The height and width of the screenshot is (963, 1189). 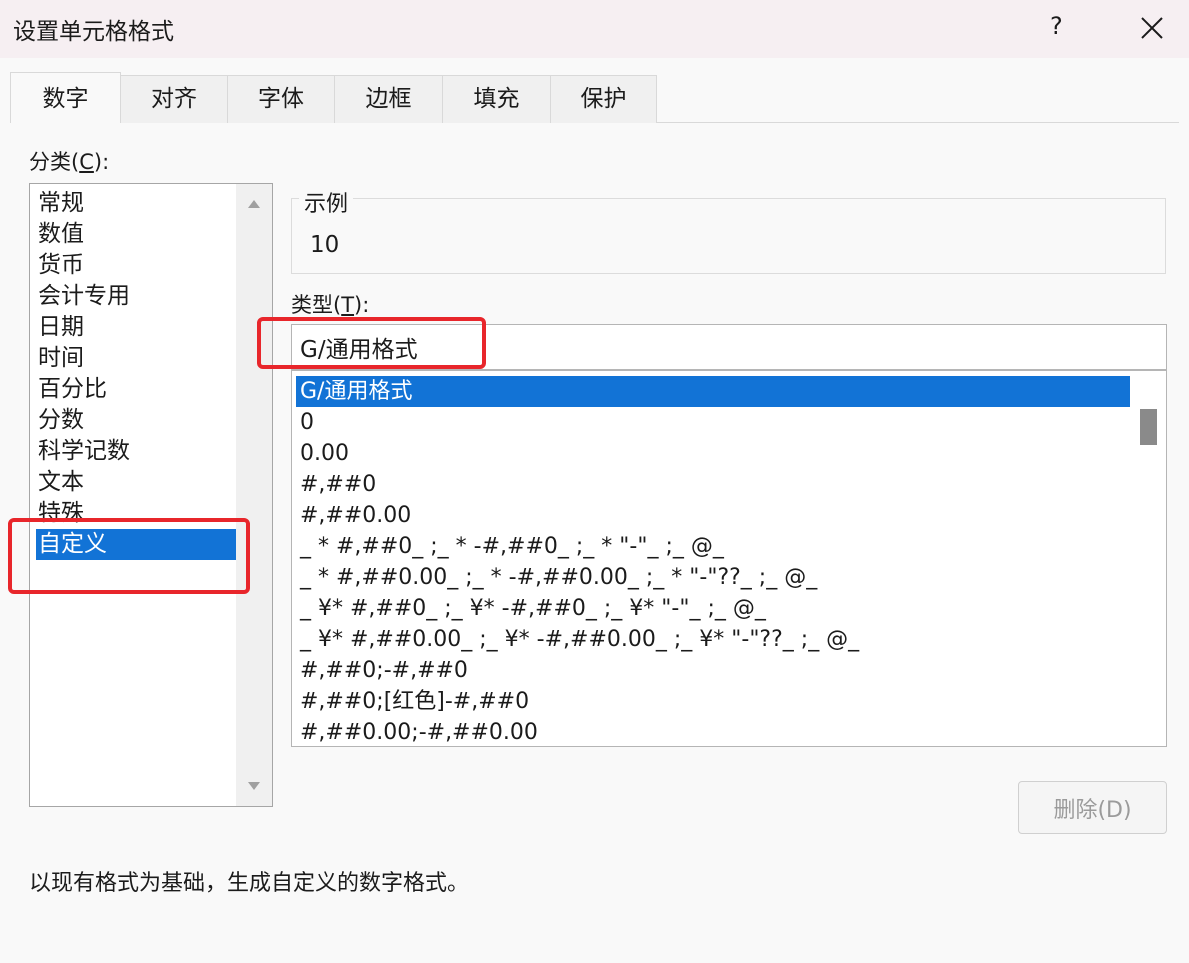 I want to click on category-item-text: 文本, so click(x=136, y=482).